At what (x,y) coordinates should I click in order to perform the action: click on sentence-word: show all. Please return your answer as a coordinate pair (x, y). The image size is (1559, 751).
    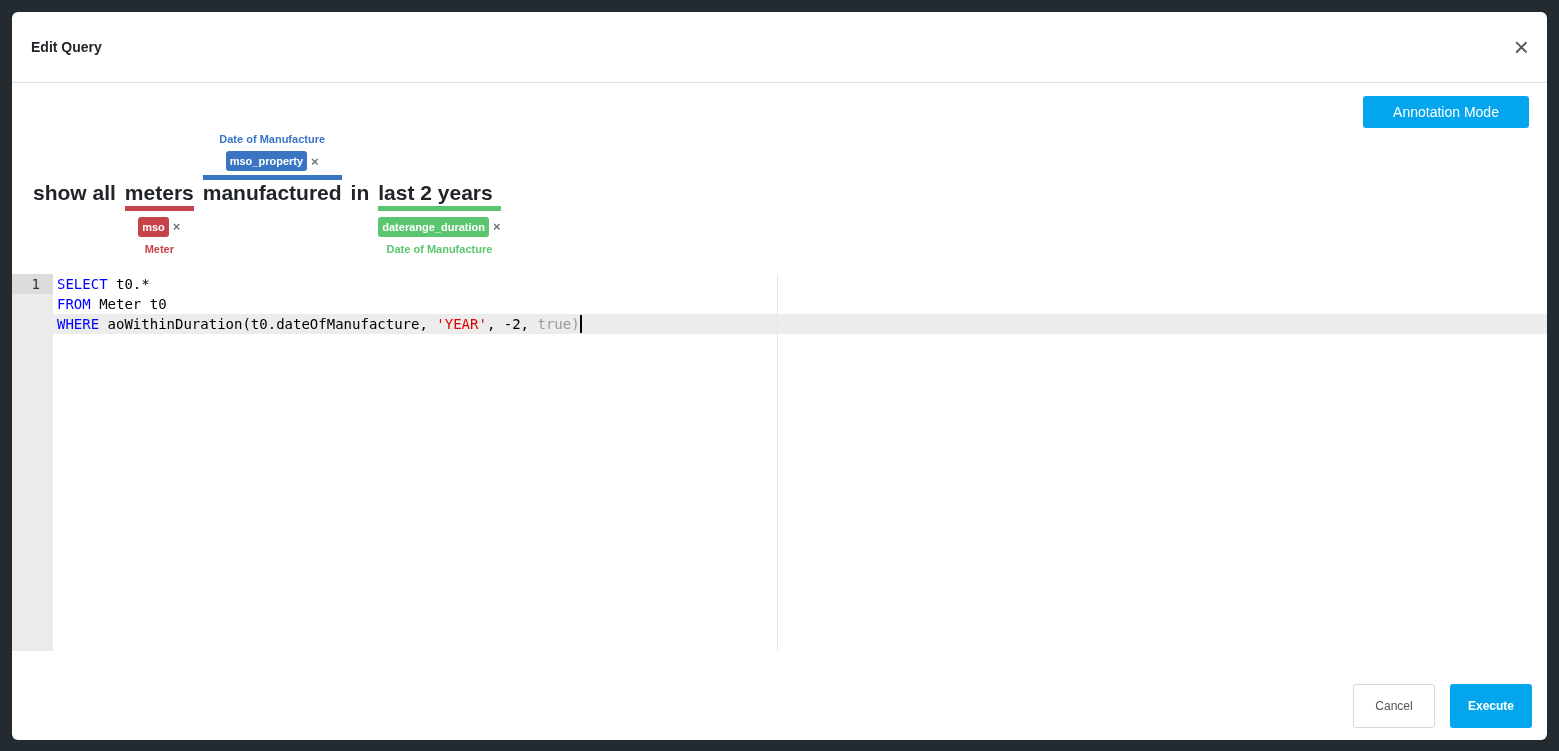
    Looking at the image, I should click on (74, 193).